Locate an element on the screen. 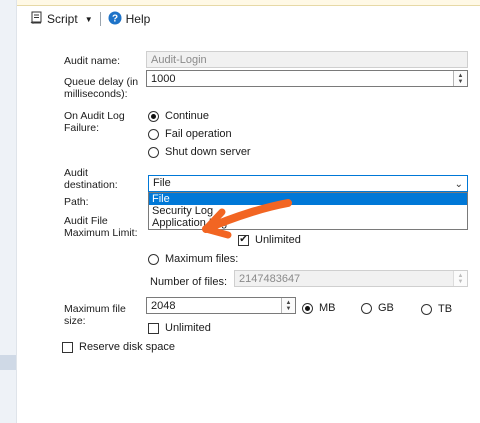  max-file-size-unlimited: Unlimited is located at coordinates (179, 328).